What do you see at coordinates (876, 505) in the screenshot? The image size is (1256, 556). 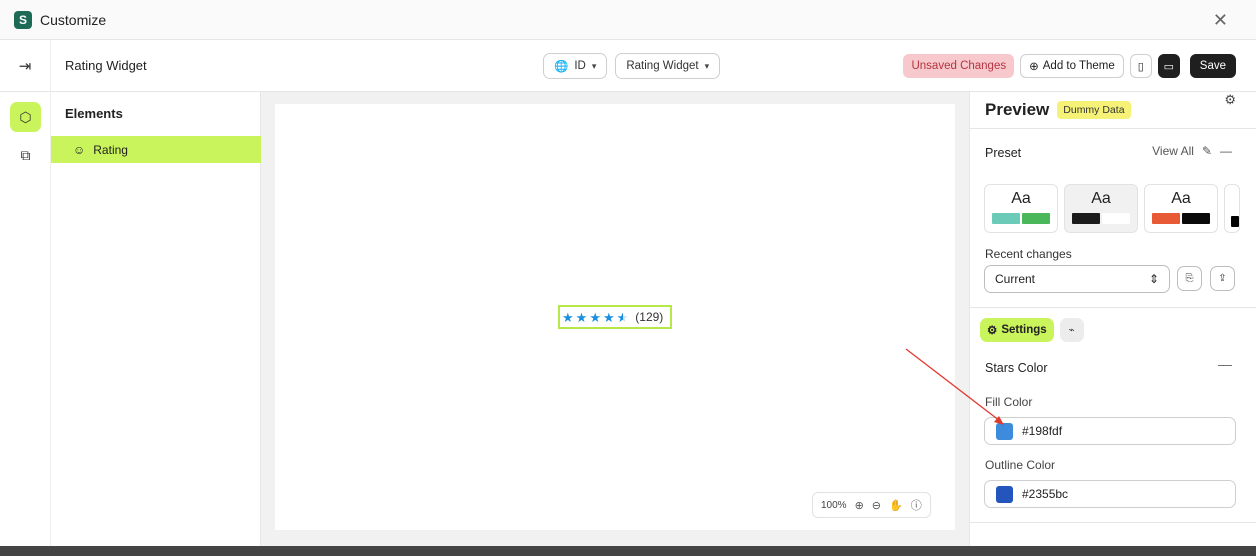 I see `zoom-out-icon: ⊖` at bounding box center [876, 505].